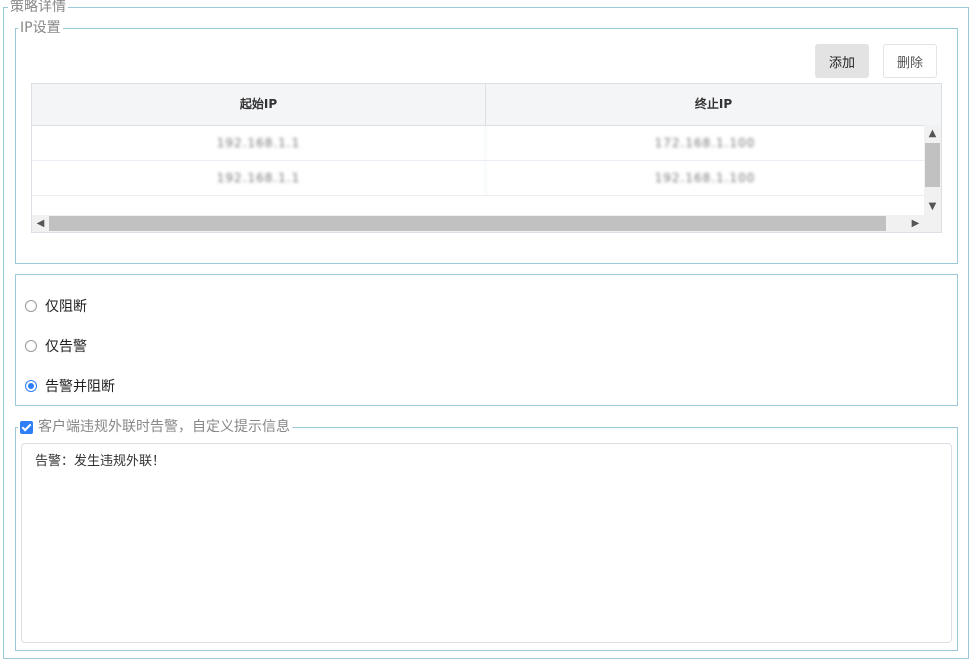 This screenshot has width=974, height=664. I want to click on table-row: 192.168.1.1 192.168.1.100, so click(478, 178).